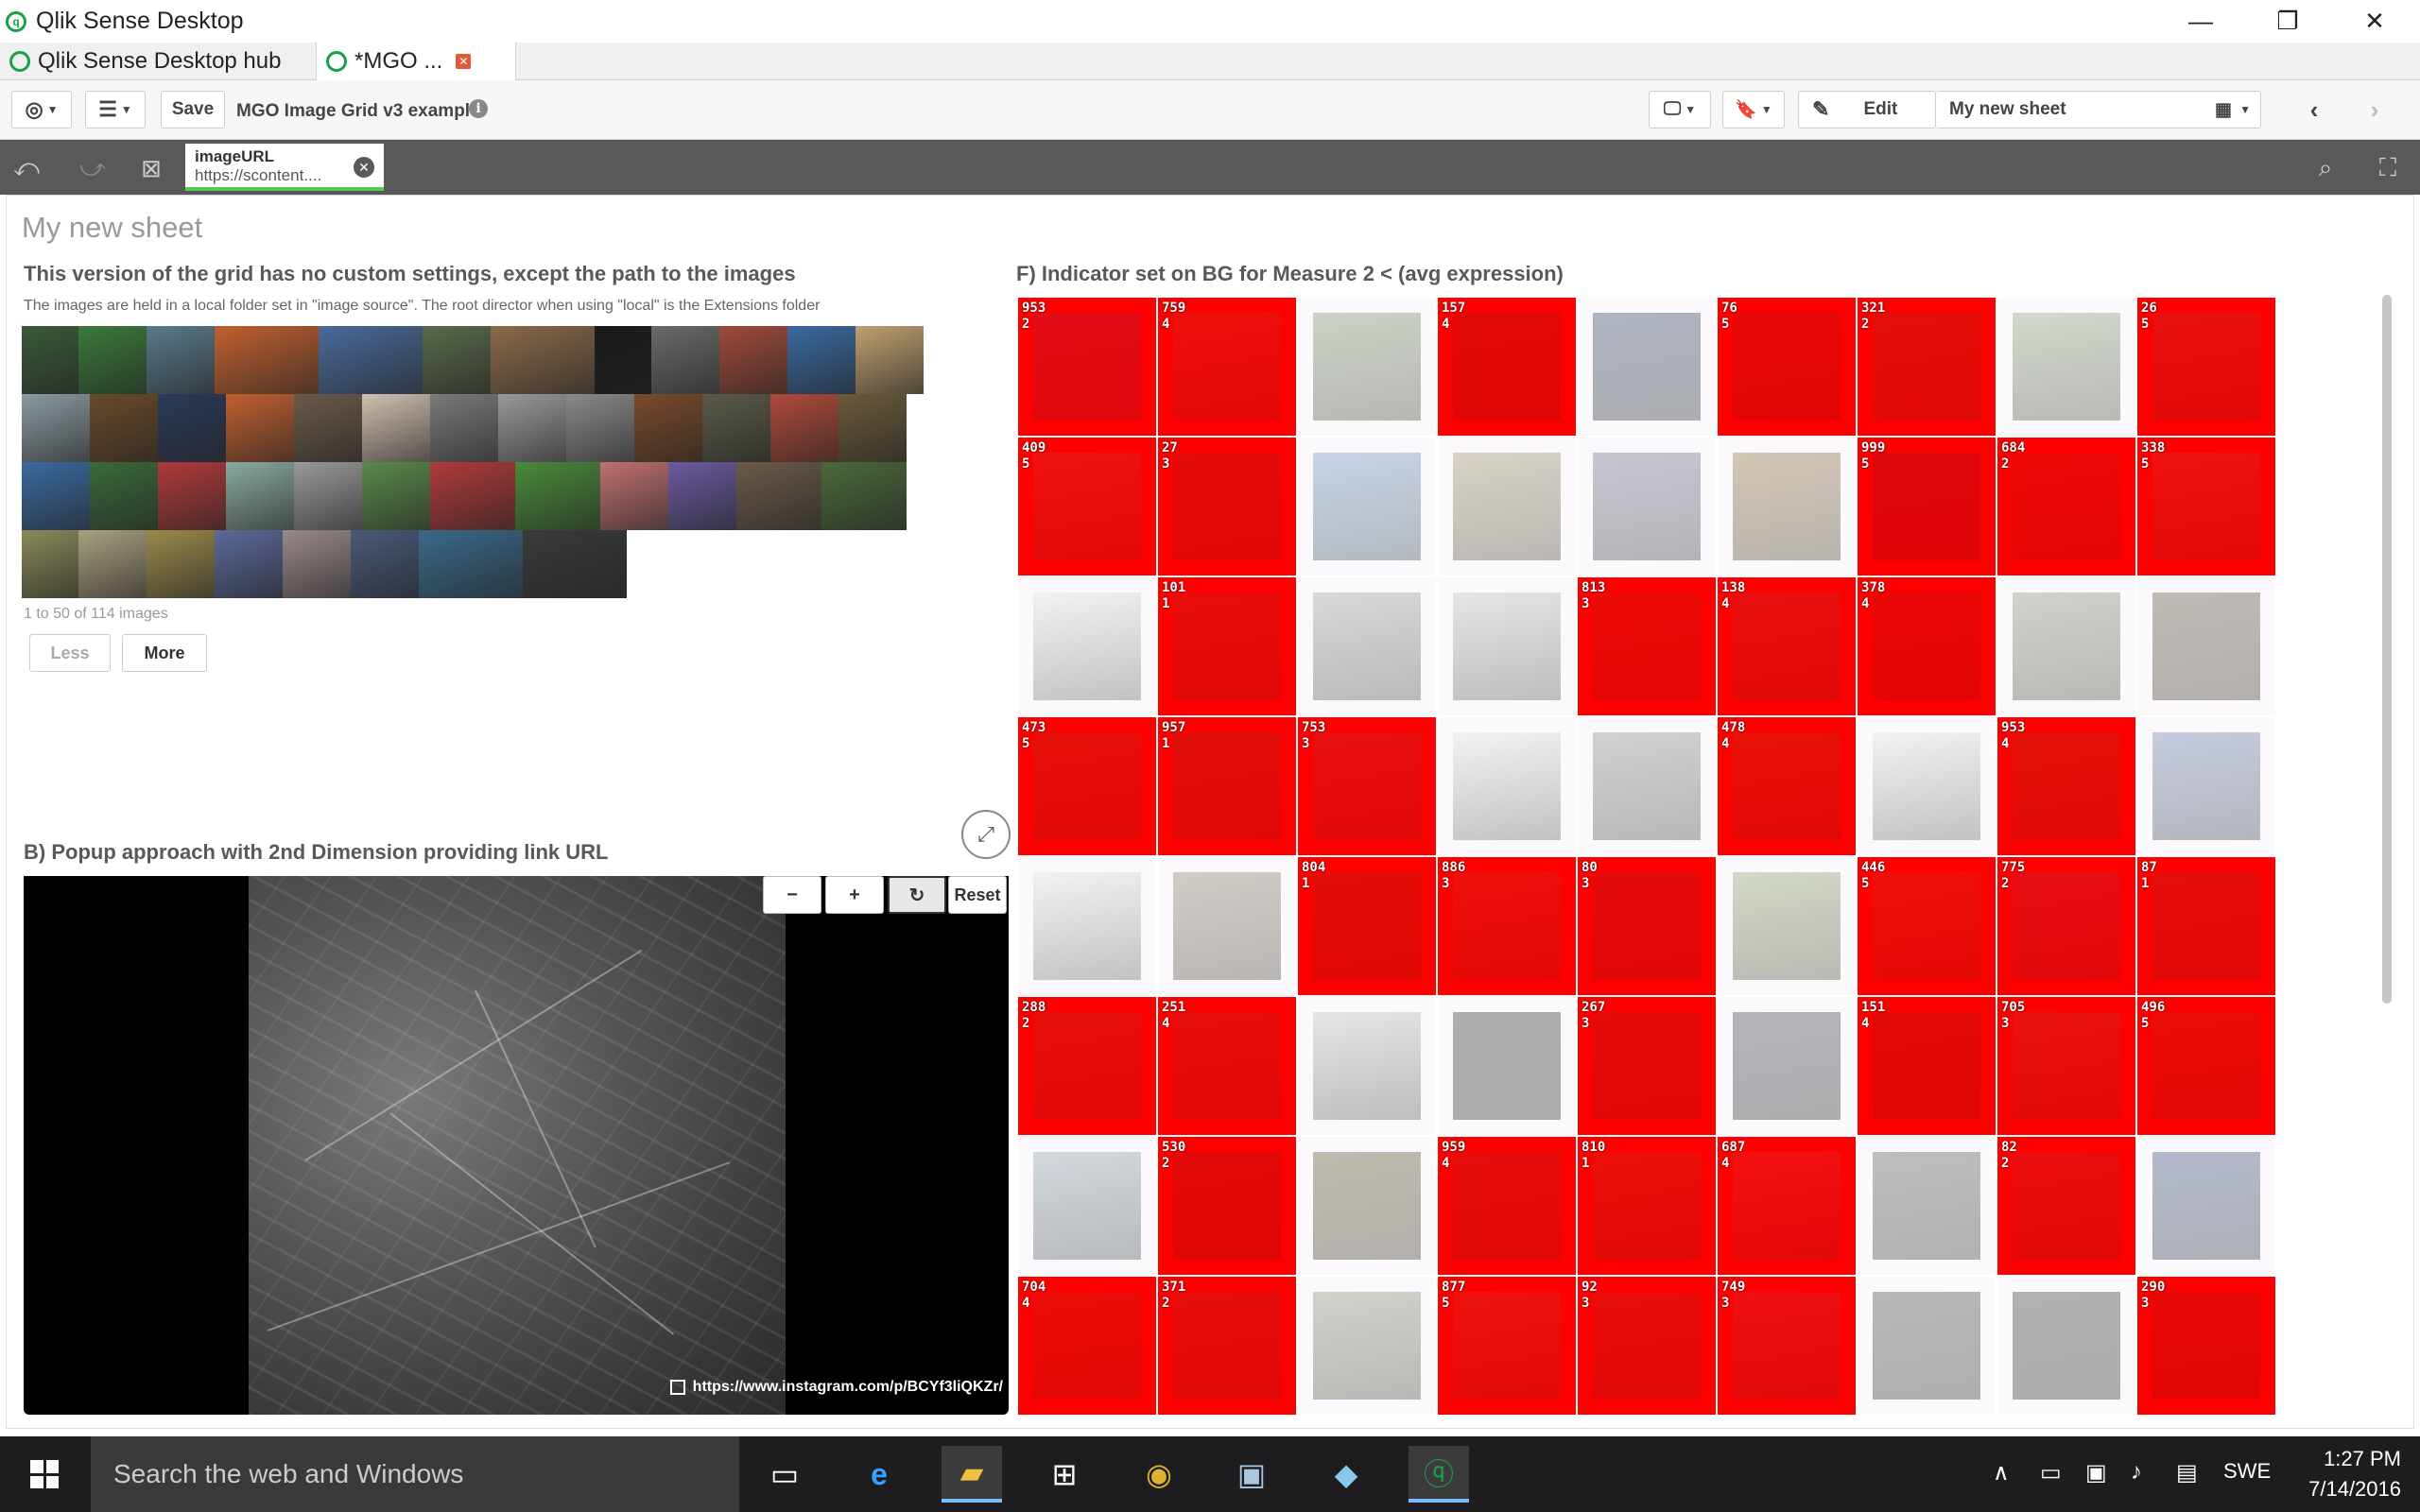  Describe the element at coordinates (2136, 1472) in the screenshot. I see `volume-icon: ♪` at that location.